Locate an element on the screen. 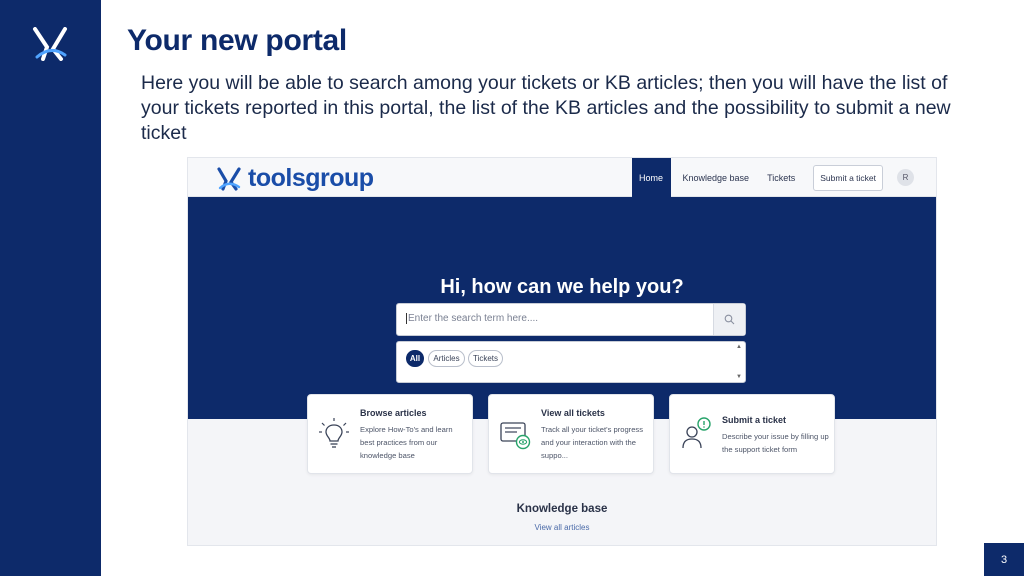 This screenshot has width=1024, height=576. page-number: 3 is located at coordinates (1004, 559).